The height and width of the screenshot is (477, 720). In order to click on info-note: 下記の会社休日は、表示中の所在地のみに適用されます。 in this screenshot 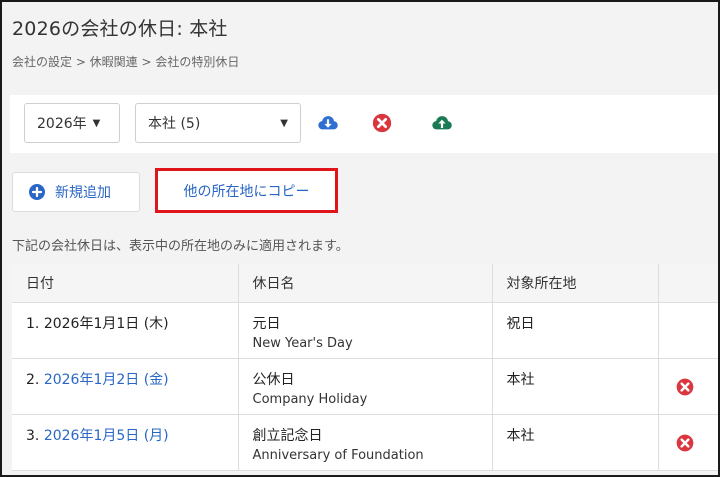, I will do `click(180, 246)`.